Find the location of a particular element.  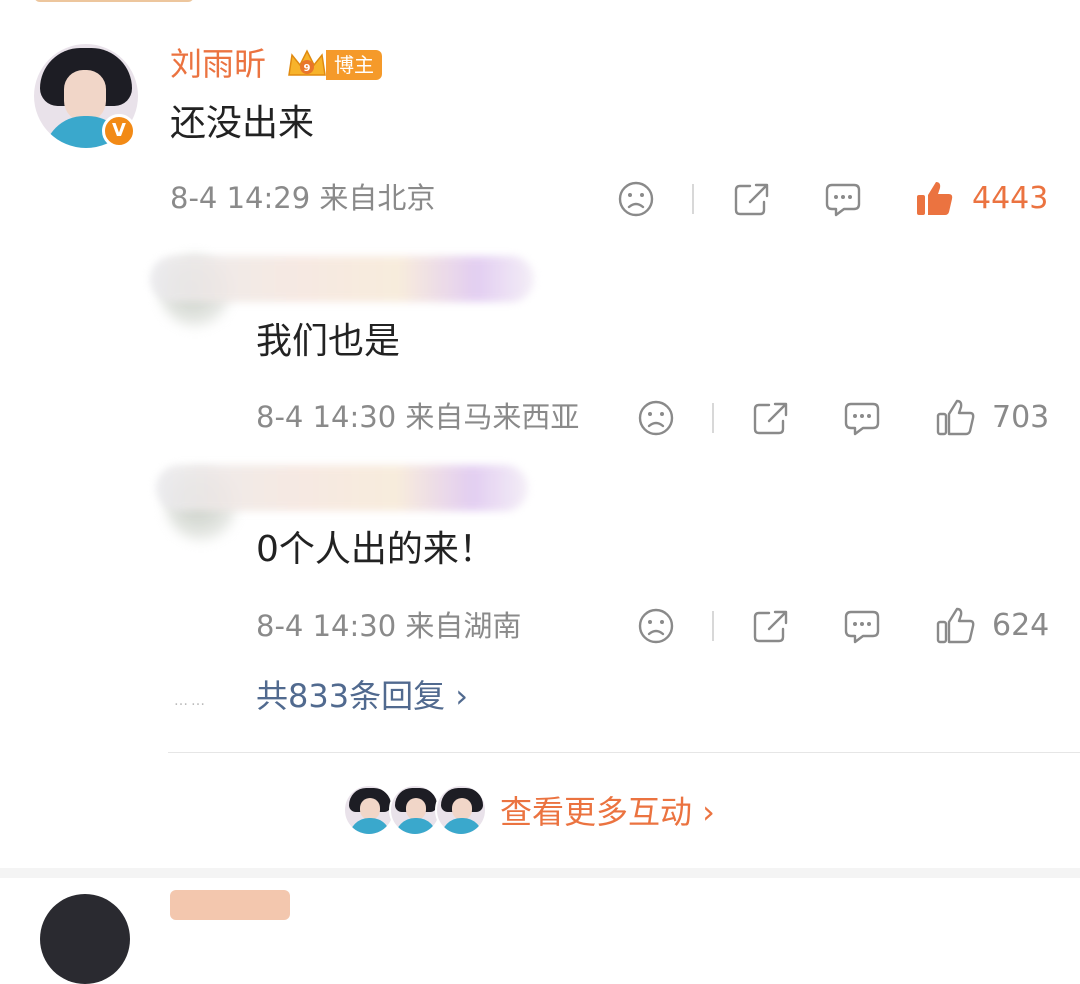

reply-location: 来自湖南 is located at coordinates (463, 626).